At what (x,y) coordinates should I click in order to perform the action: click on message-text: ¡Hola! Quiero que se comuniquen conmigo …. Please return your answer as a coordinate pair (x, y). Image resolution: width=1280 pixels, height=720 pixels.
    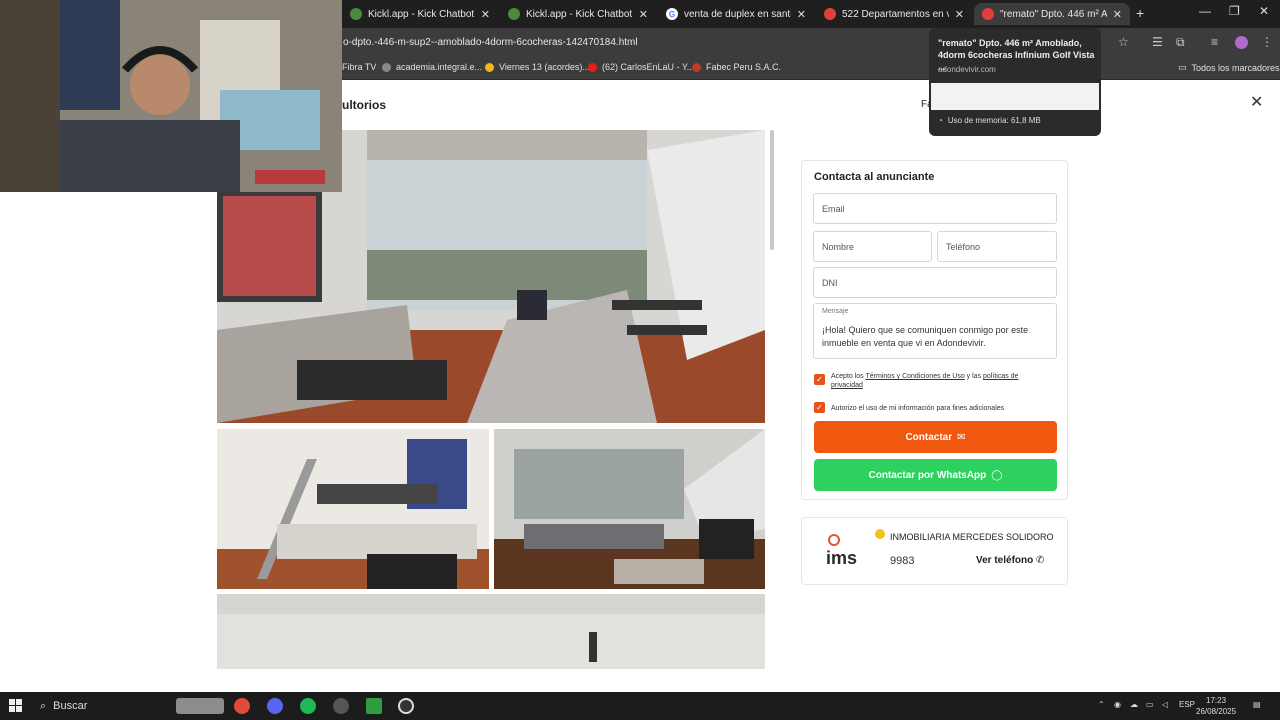
    Looking at the image, I should click on (932, 337).